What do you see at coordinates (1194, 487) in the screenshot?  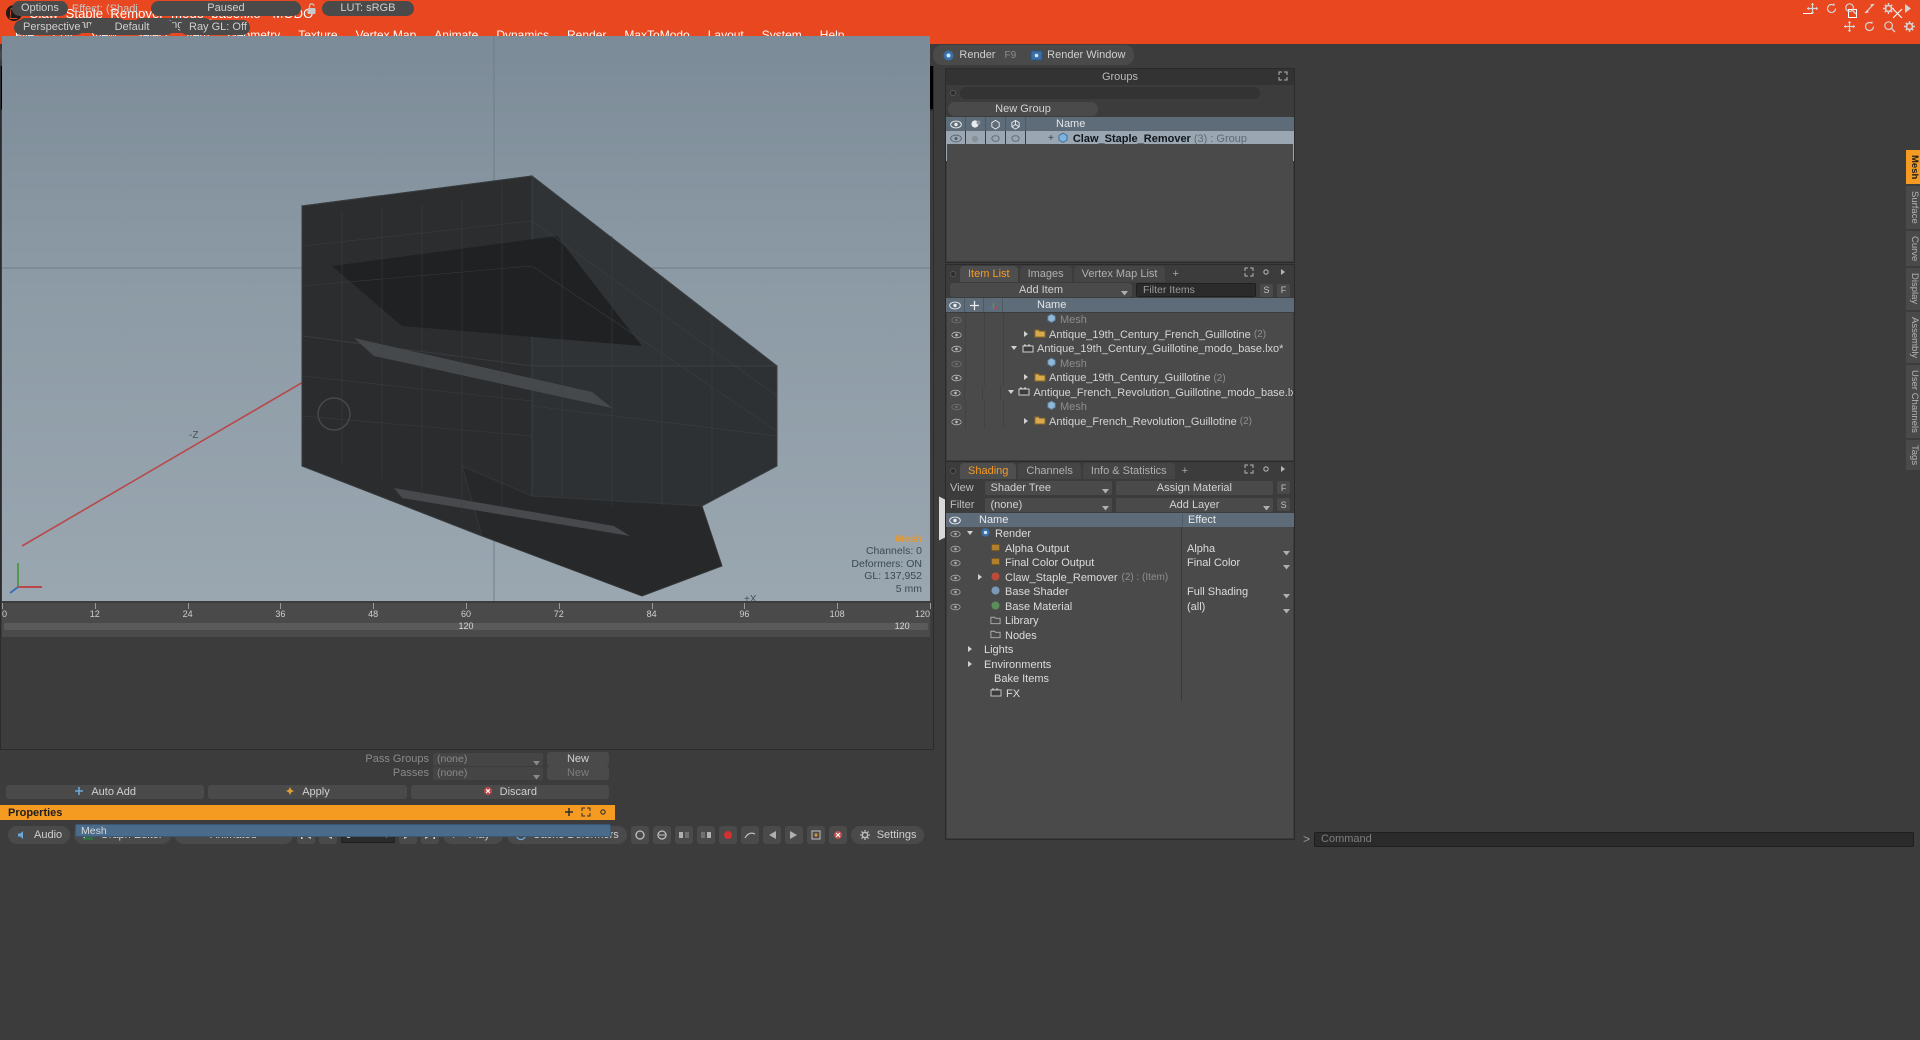 I see `assign-material-button: Assign Material` at bounding box center [1194, 487].